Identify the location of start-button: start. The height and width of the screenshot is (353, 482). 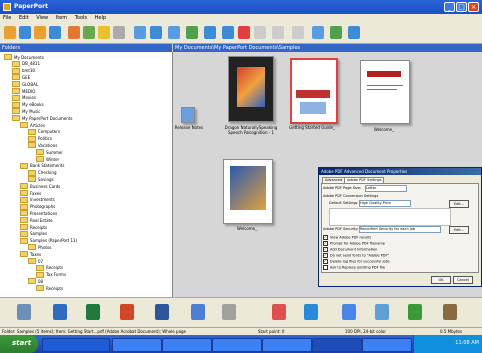
(19, 344).